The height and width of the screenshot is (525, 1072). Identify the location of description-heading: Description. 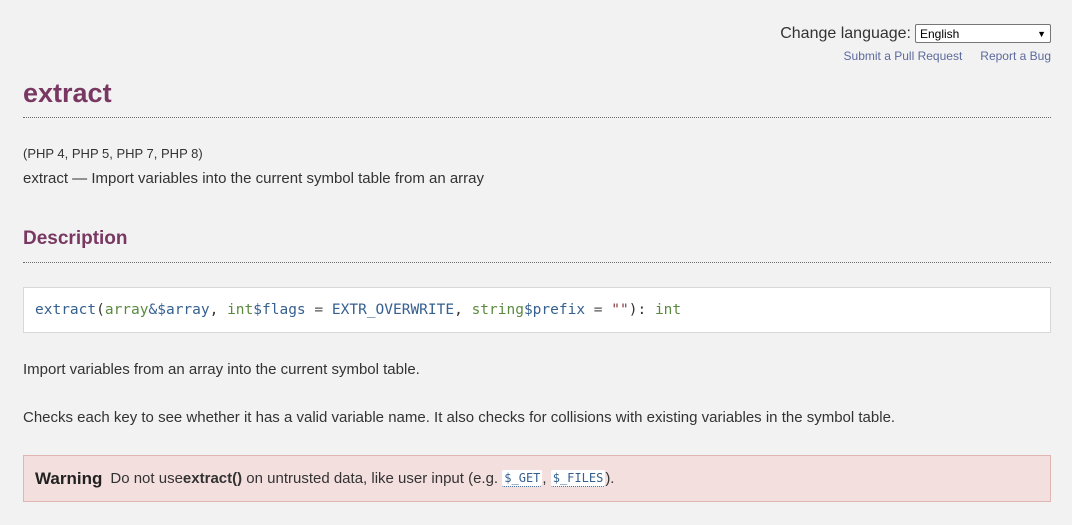
(75, 238).